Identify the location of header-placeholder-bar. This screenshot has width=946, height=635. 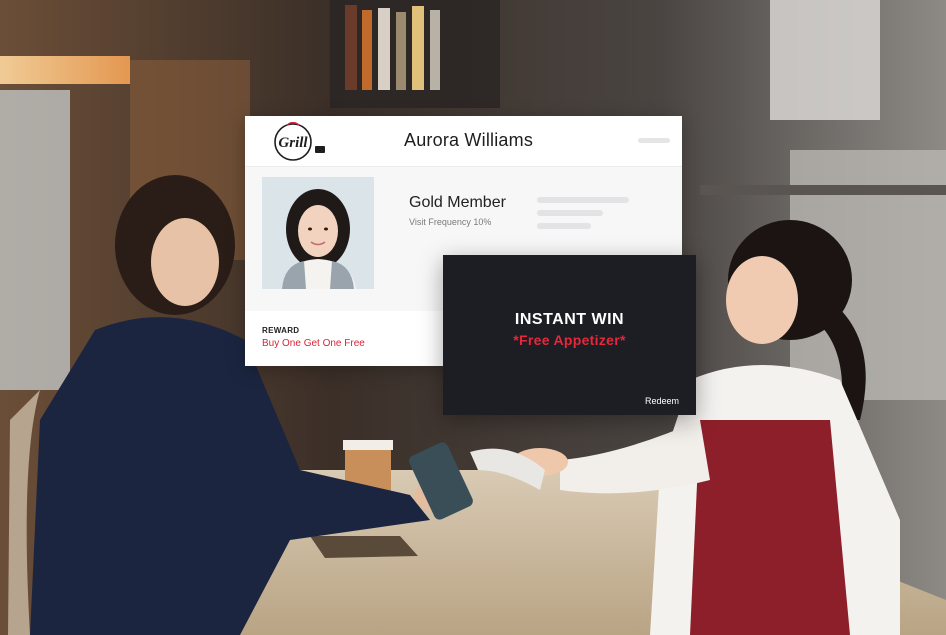
(654, 140).